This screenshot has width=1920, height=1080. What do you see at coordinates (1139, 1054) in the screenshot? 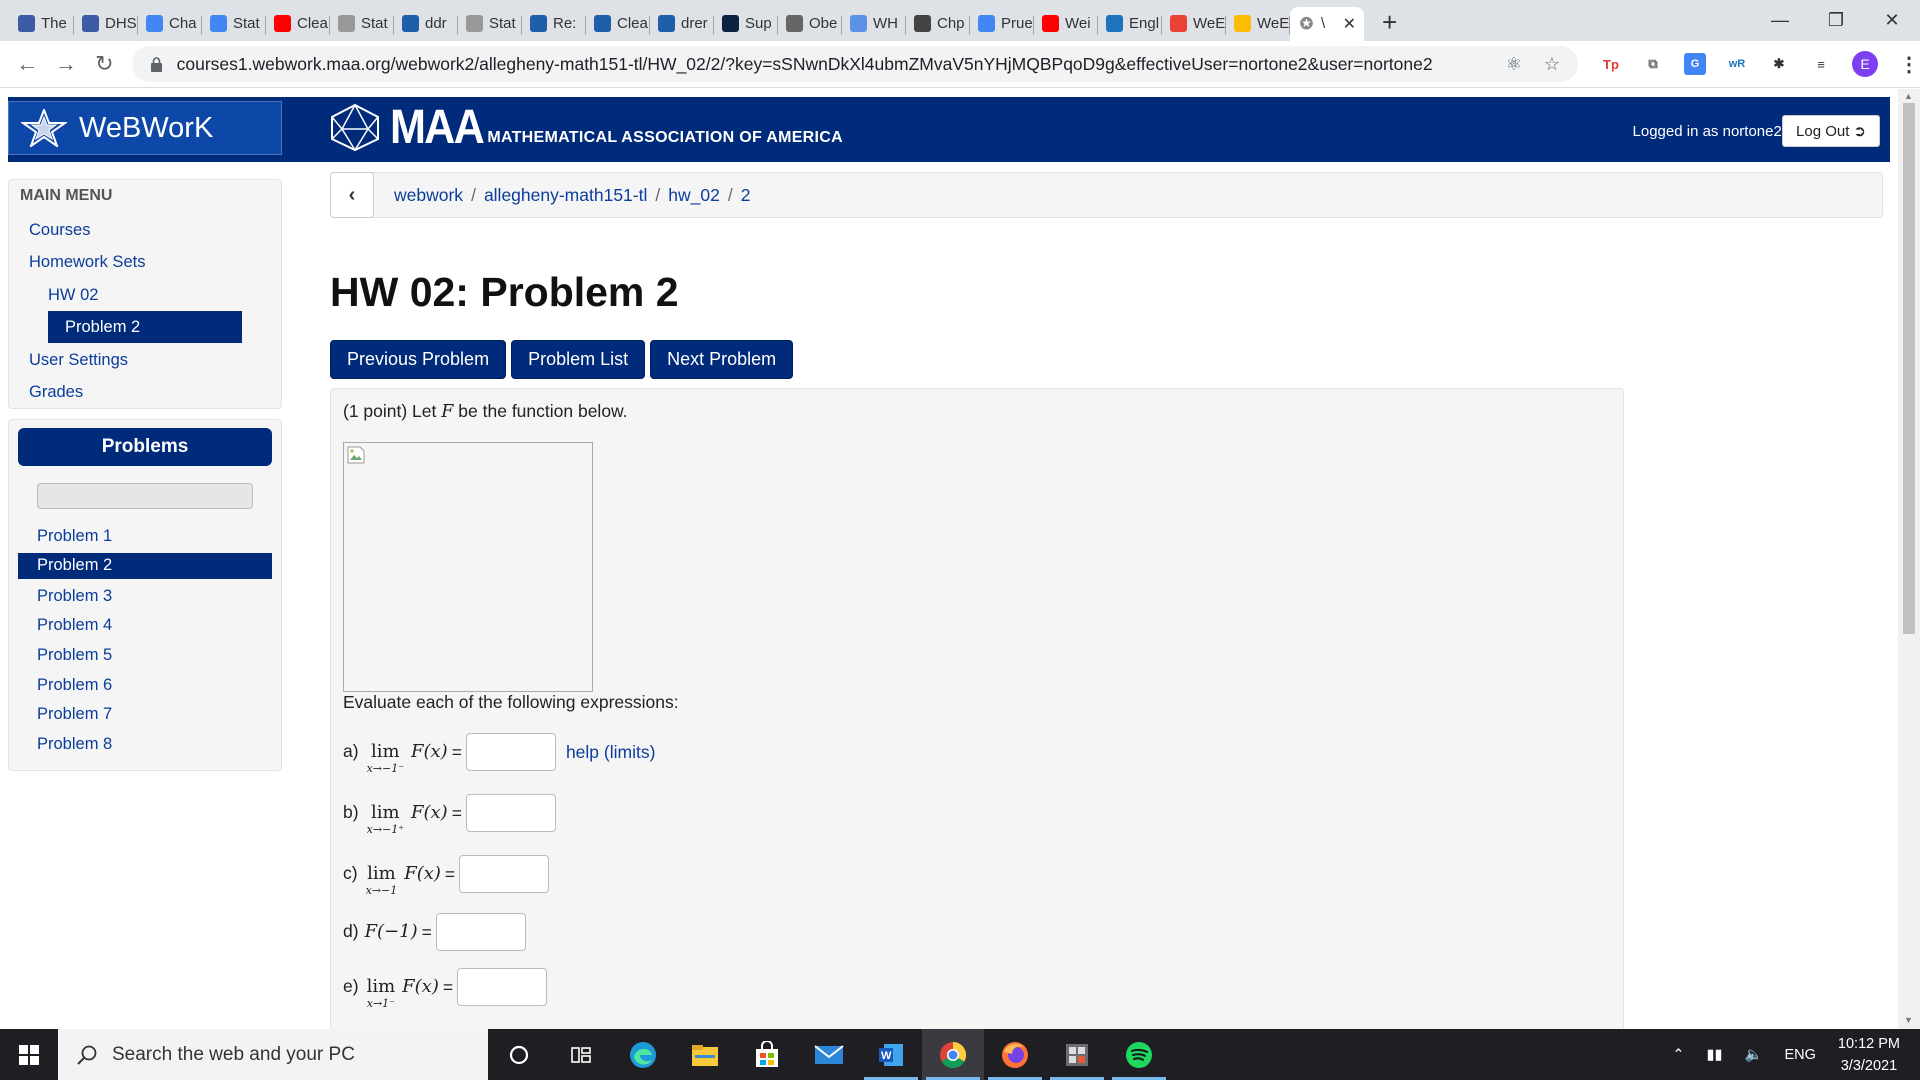
I see `spotify-icon` at bounding box center [1139, 1054].